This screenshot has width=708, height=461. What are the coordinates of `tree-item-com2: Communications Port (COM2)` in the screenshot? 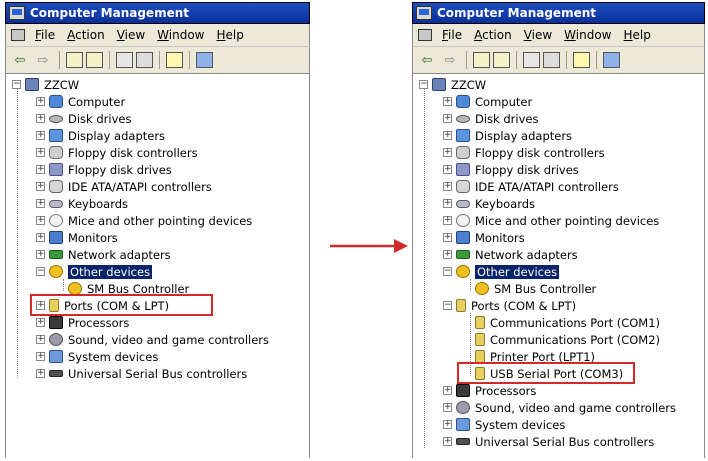 It's located at (567, 339).